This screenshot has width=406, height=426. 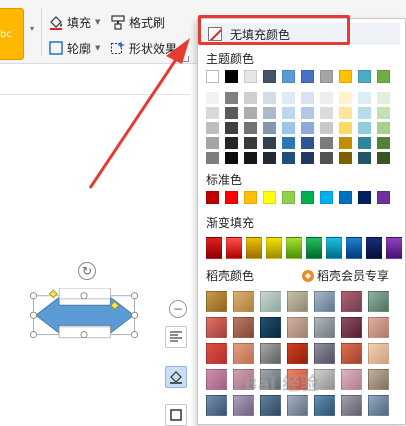 What do you see at coordinates (148, 48) in the screenshot?
I see `shape-effects-button: 形状效果 ▼` at bounding box center [148, 48].